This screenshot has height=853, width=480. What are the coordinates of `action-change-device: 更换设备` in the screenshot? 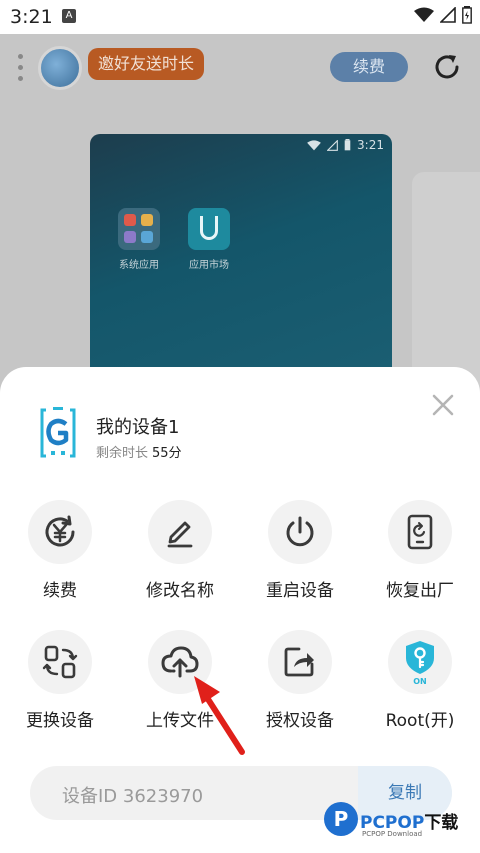 It's located at (60, 680).